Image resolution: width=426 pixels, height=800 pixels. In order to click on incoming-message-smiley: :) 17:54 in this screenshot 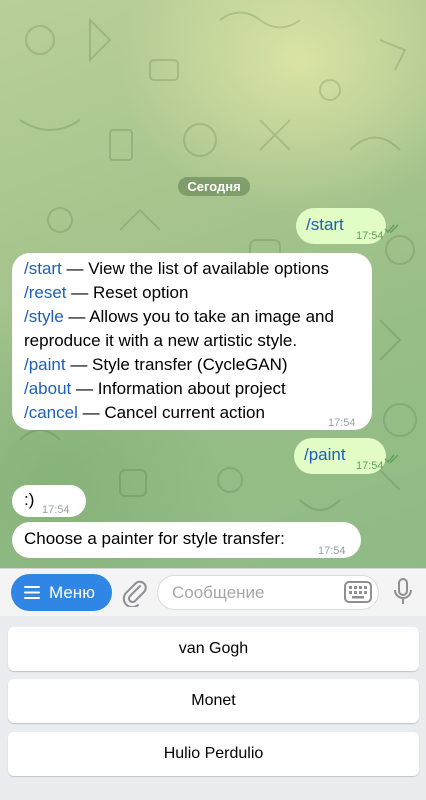, I will do `click(49, 501)`.